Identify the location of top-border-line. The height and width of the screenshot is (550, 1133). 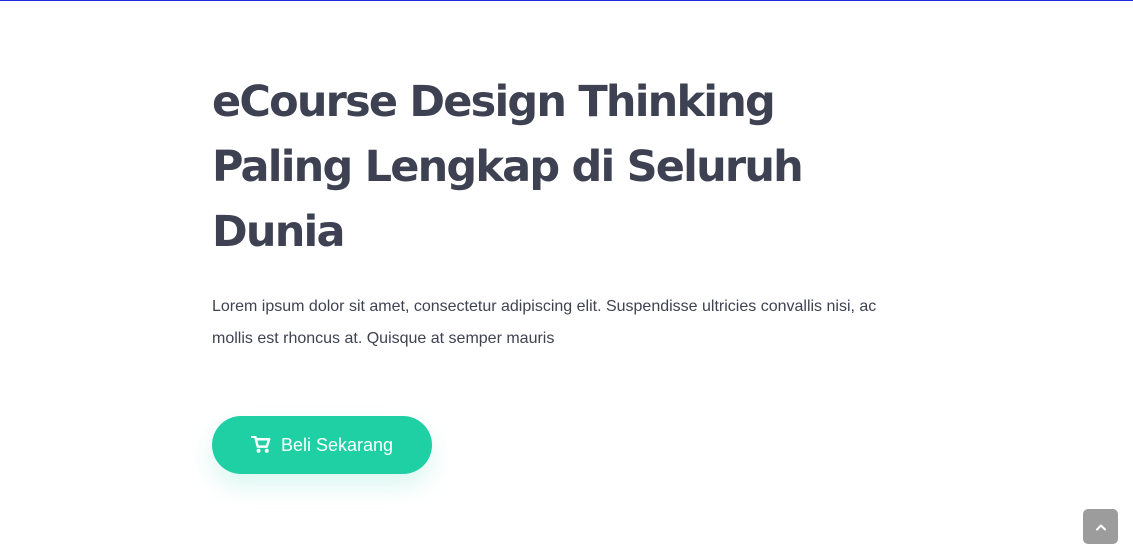
(566, 0).